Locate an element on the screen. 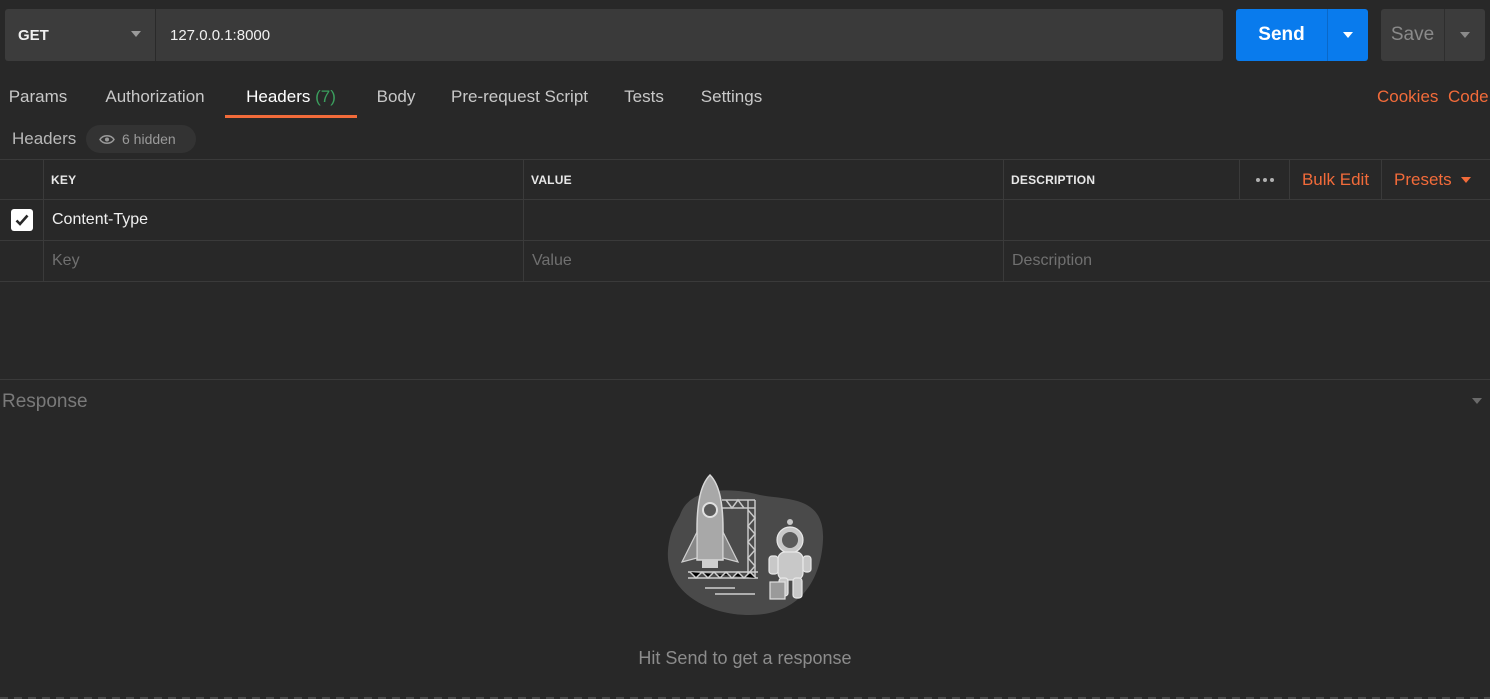  description-placeholder: Description is located at coordinates (1052, 260).